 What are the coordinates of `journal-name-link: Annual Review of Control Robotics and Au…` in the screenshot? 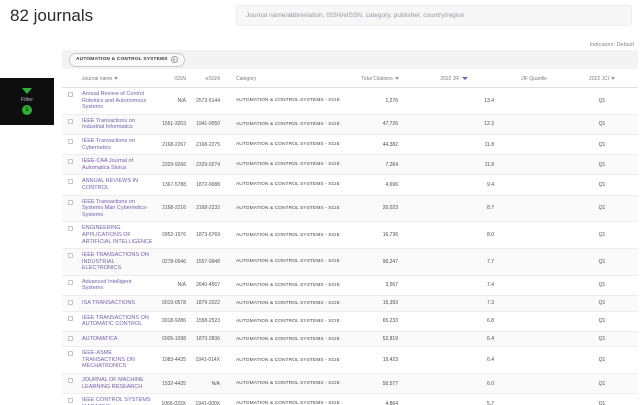 It's located at (120, 101).